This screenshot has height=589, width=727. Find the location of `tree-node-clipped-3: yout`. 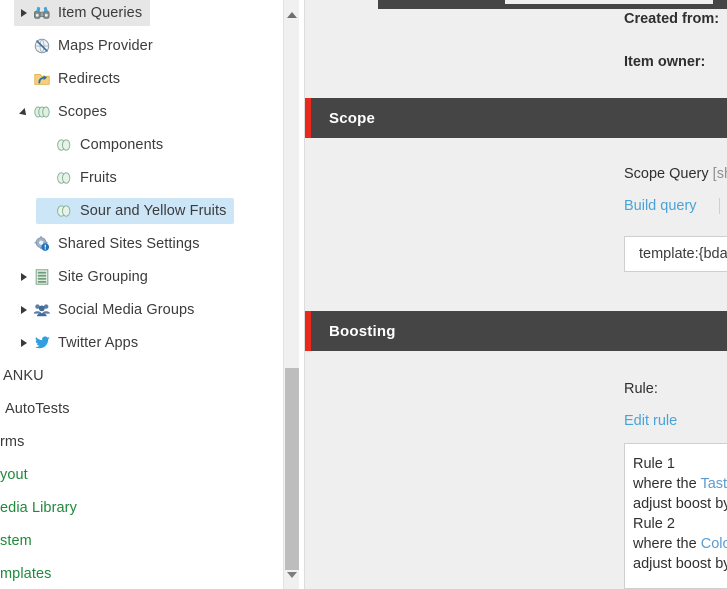

tree-node-clipped-3: yout is located at coordinates (14, 475).